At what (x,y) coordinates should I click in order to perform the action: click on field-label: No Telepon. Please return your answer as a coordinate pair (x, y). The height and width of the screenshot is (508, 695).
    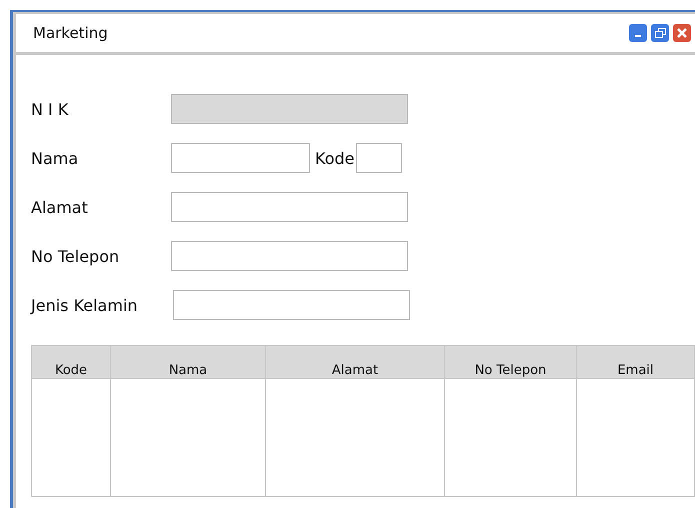
    Looking at the image, I should click on (75, 256).